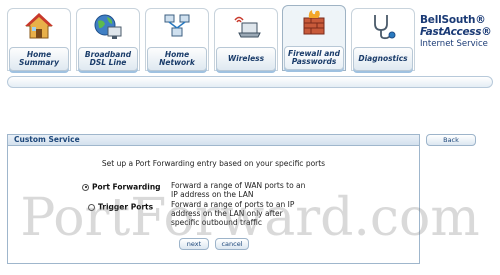 The height and width of the screenshot is (275, 500). I want to click on brand-service: Internet Service, so click(454, 44).